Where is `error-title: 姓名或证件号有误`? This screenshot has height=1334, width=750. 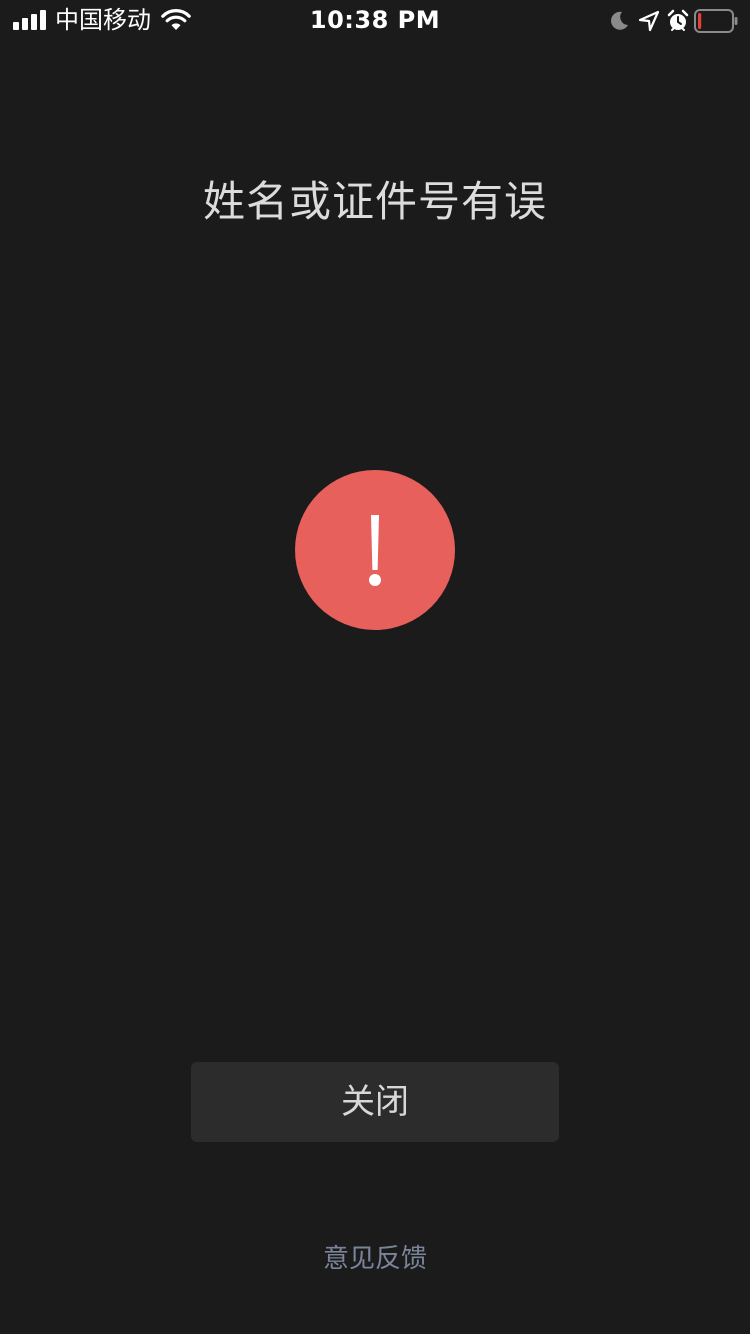 error-title: 姓名或证件号有误 is located at coordinates (374, 201).